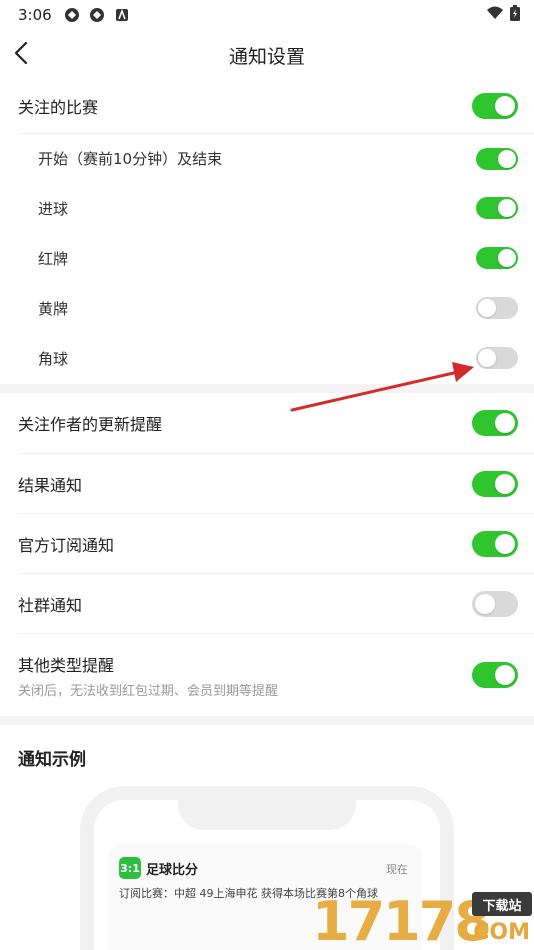 The width and height of the screenshot is (534, 950). Describe the element at coordinates (53, 208) in the screenshot. I see `setting-label: 进球` at that location.